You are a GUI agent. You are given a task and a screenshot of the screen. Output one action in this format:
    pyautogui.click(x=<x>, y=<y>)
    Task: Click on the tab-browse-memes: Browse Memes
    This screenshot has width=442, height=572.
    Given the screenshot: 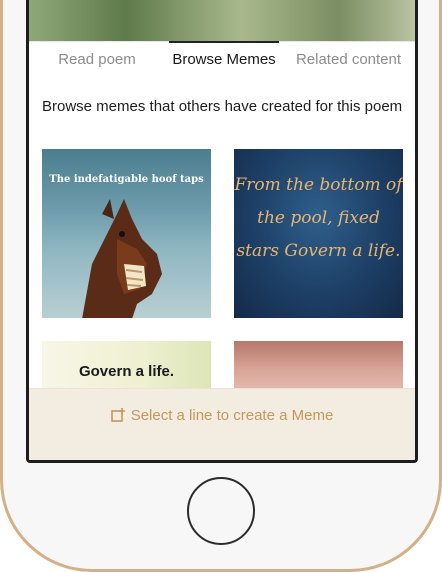 What is the action you would take?
    pyautogui.click(x=224, y=61)
    